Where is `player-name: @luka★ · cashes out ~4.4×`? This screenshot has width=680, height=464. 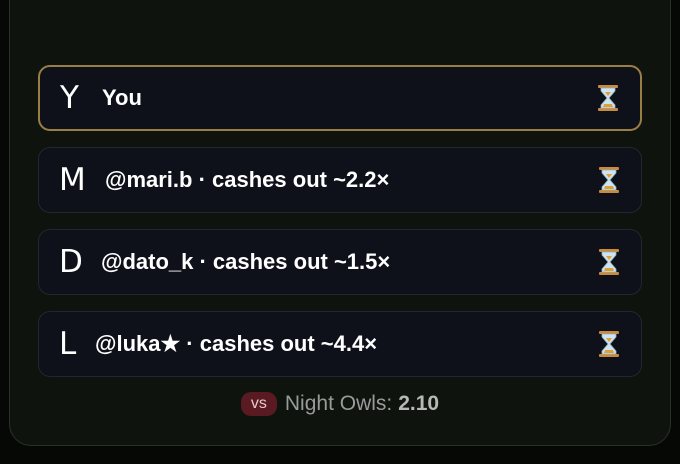 player-name: @luka★ · cashes out ~4.4× is located at coordinates (236, 343).